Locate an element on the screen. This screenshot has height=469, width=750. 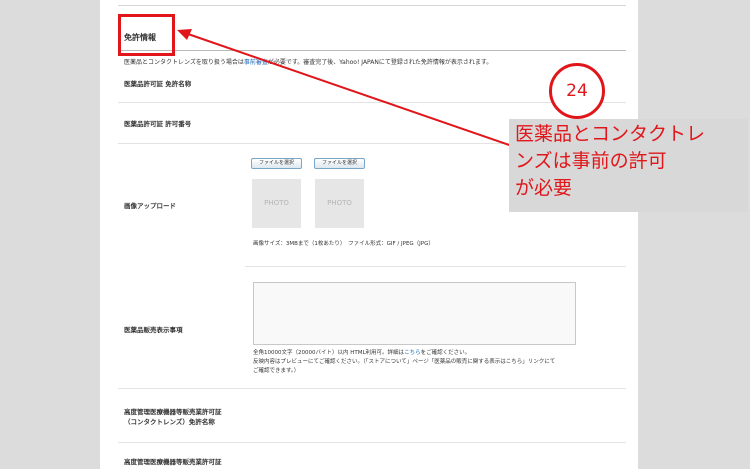
callout-line: が必要 is located at coordinates (544, 188).